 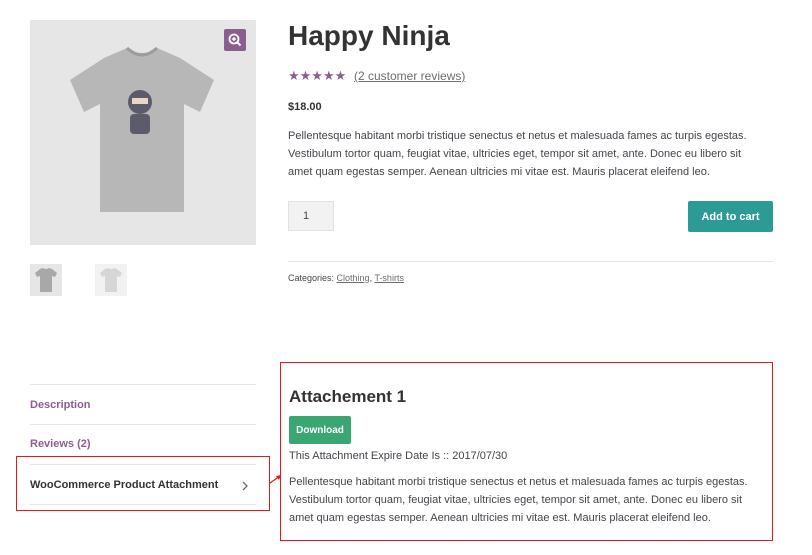 I want to click on attachment-title: Attachement 1, so click(x=348, y=396).